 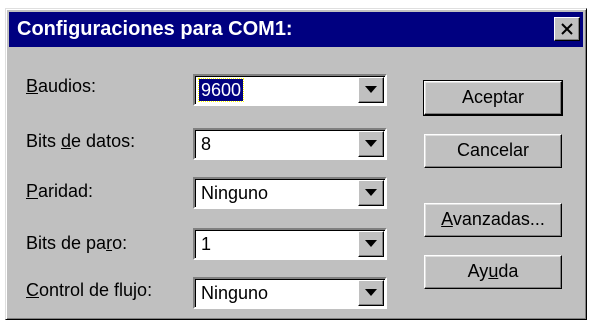 I want to click on baud-rate-label: Baudios:, so click(x=61, y=86).